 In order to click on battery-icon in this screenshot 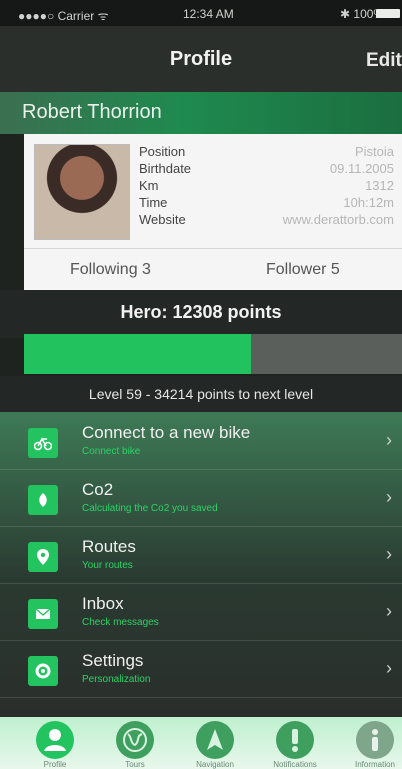, I will do `click(388, 13)`.